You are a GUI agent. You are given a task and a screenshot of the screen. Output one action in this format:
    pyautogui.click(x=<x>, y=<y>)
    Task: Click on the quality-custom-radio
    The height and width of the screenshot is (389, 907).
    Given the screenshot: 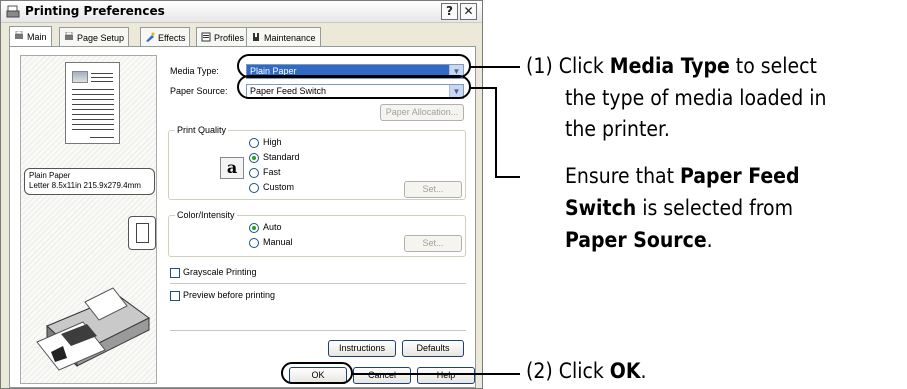 What is the action you would take?
    pyautogui.click(x=254, y=188)
    